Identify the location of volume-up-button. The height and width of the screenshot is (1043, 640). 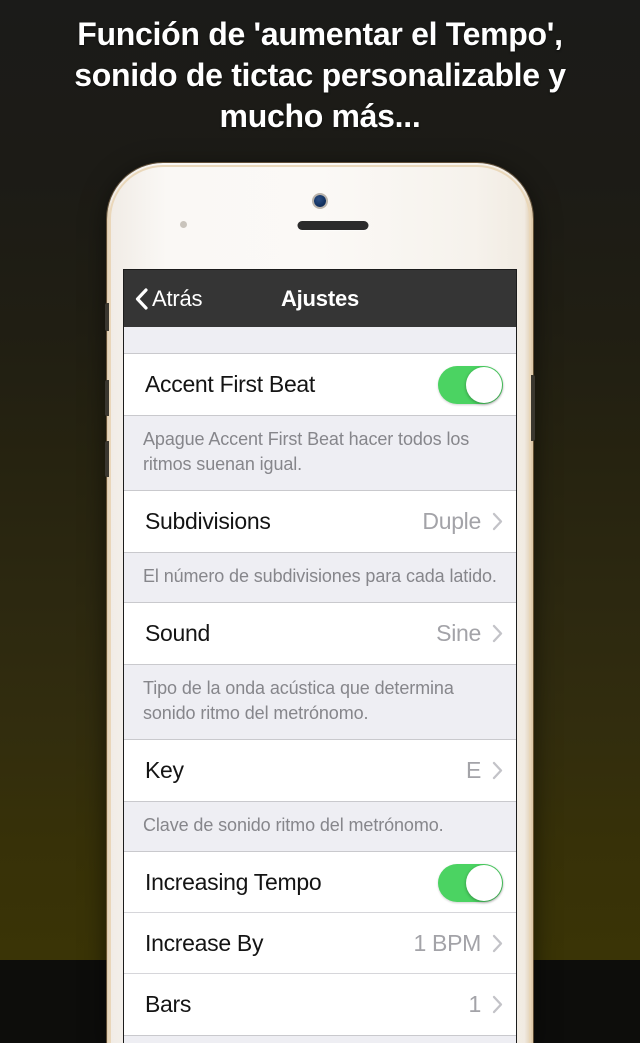
(107, 398).